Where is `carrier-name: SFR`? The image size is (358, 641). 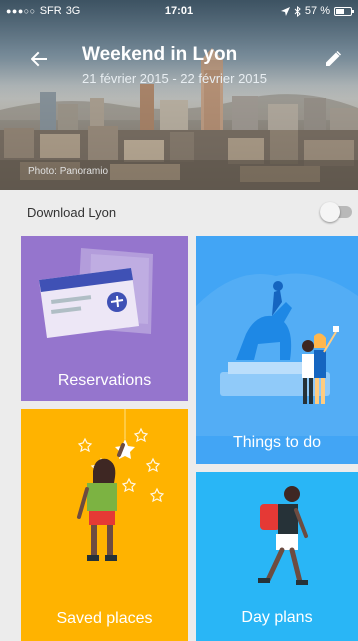 carrier-name: SFR is located at coordinates (50, 11).